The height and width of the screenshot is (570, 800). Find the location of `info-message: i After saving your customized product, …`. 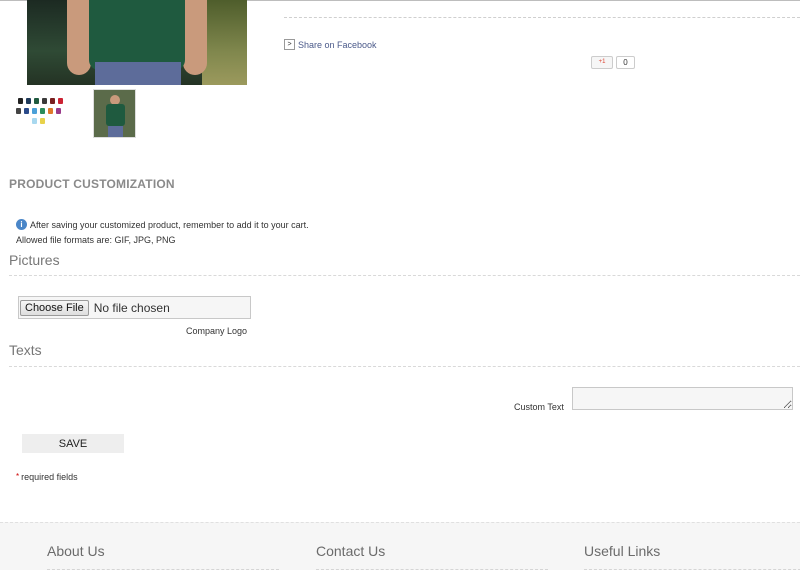

info-message: i After saving your customized product, … is located at coordinates (162, 224).